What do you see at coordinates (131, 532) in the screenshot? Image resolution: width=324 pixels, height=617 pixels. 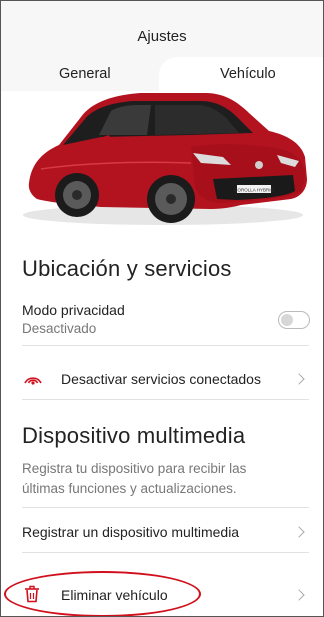 I see `register-device-label: Registrar un dispositivo multimedia` at bounding box center [131, 532].